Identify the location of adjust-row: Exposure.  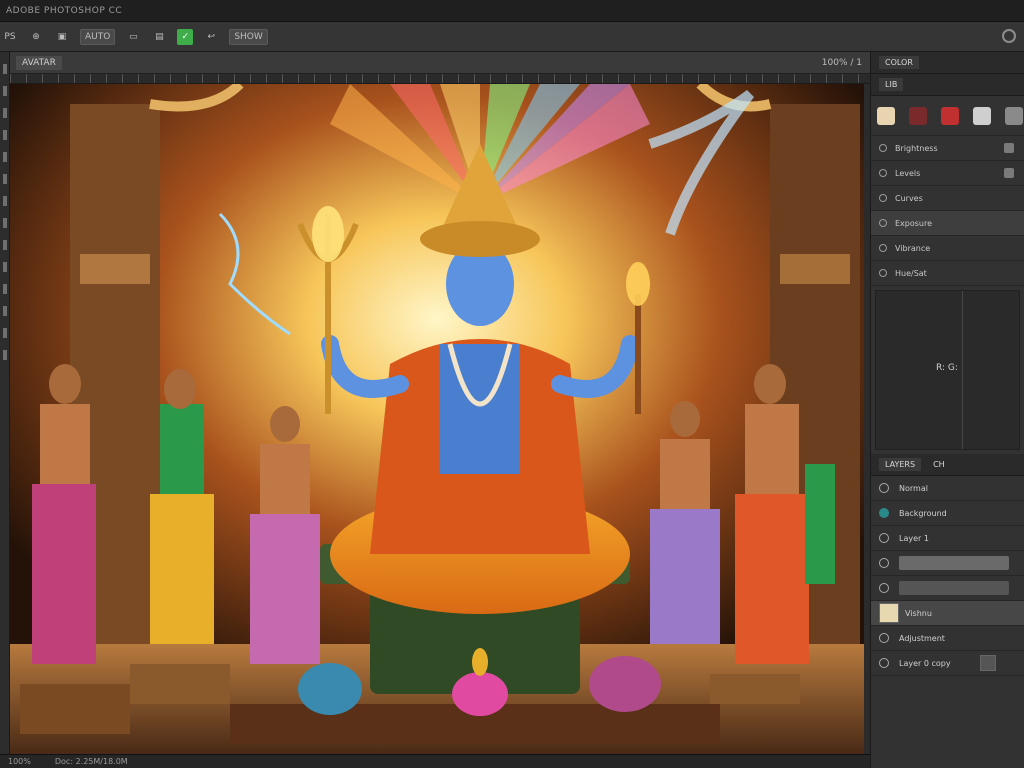
(947, 223).